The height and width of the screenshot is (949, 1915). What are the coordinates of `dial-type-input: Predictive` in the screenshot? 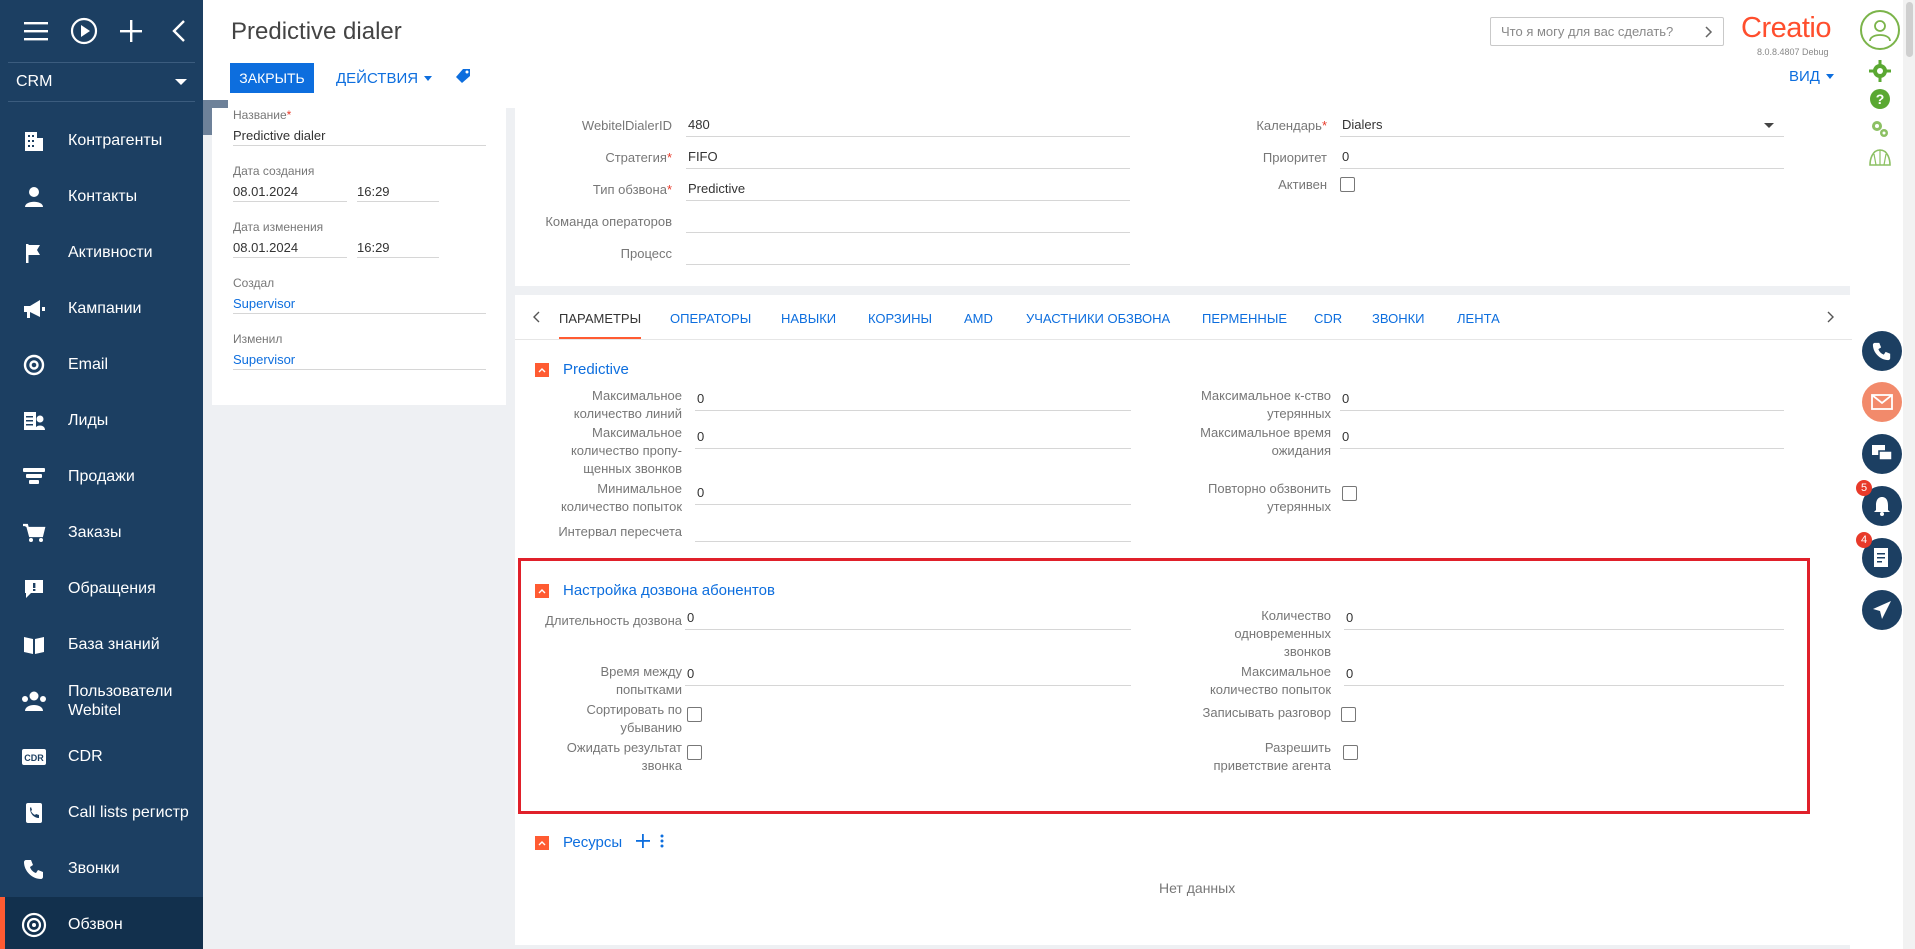 It's located at (908, 189).